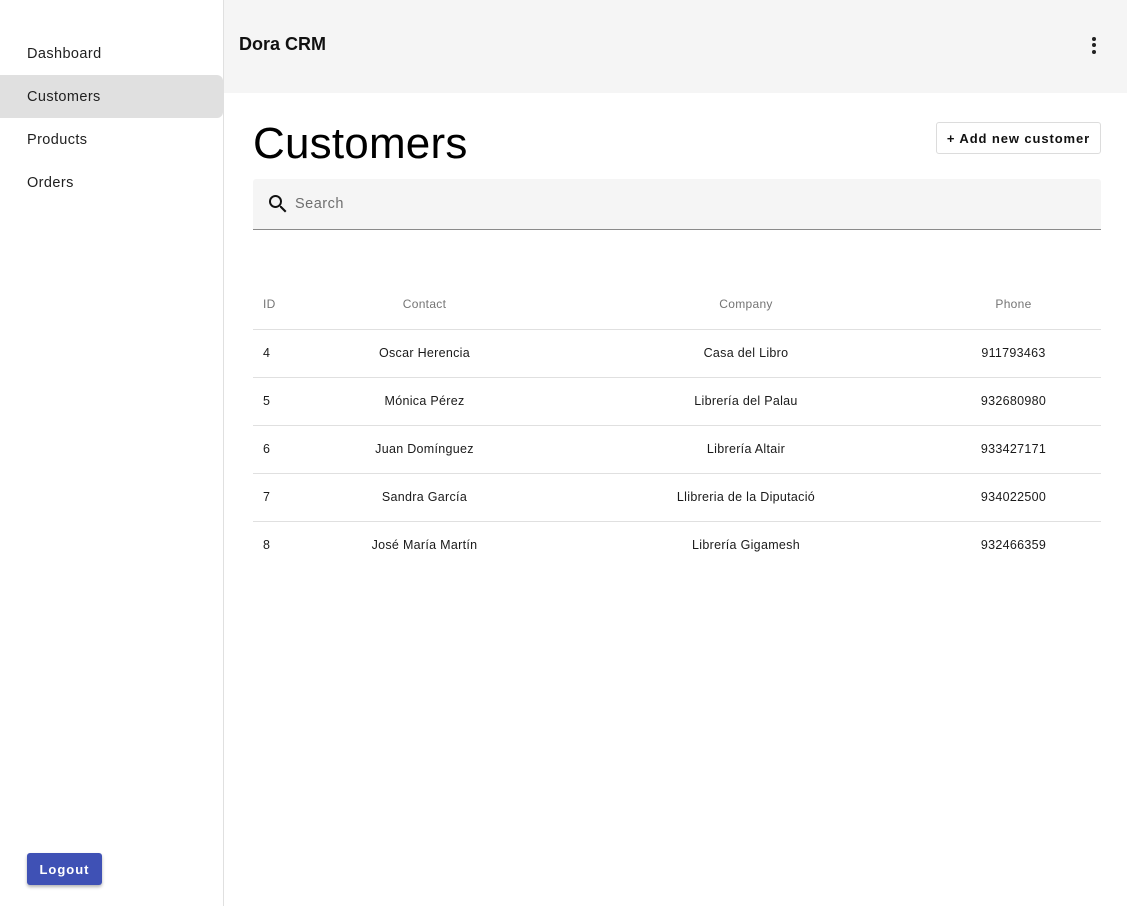 The height and width of the screenshot is (906, 1127). Describe the element at coordinates (360, 143) in the screenshot. I see `page-title: Customers` at that location.